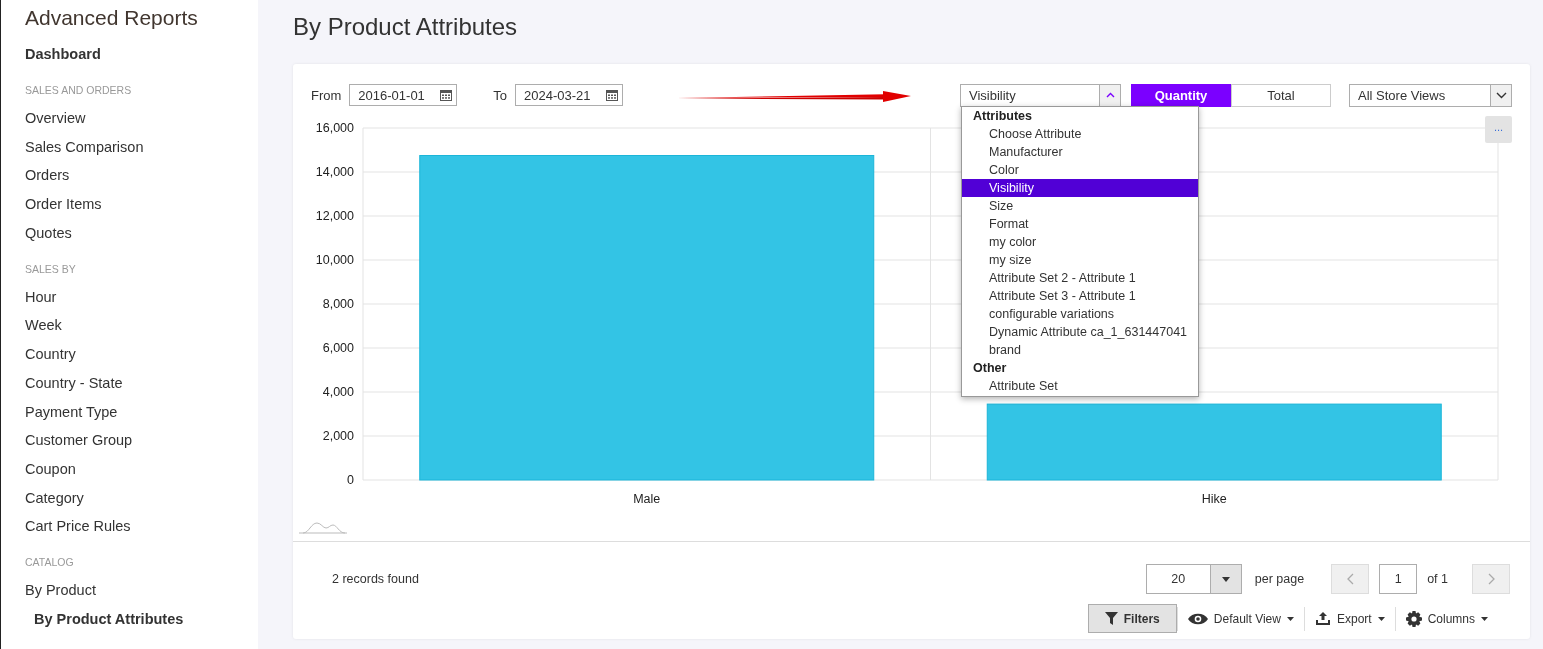  What do you see at coordinates (1214, 499) in the screenshot?
I see `axis-category-label: Hike` at bounding box center [1214, 499].